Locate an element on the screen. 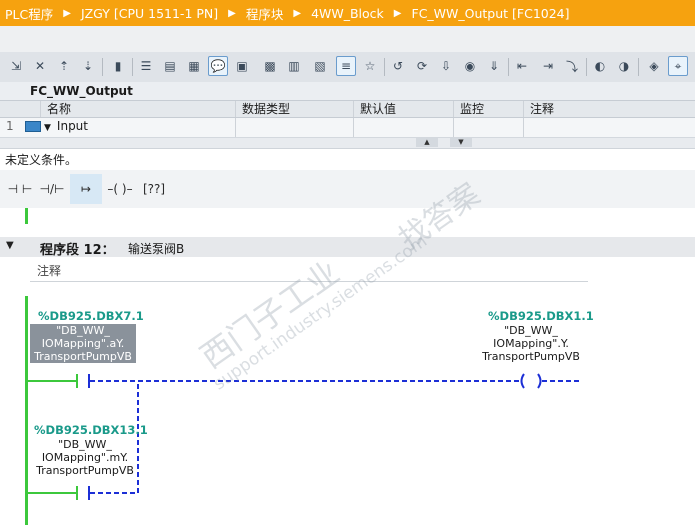  contact-1-tag-line: IOMapping".aY. is located at coordinates (83, 343).